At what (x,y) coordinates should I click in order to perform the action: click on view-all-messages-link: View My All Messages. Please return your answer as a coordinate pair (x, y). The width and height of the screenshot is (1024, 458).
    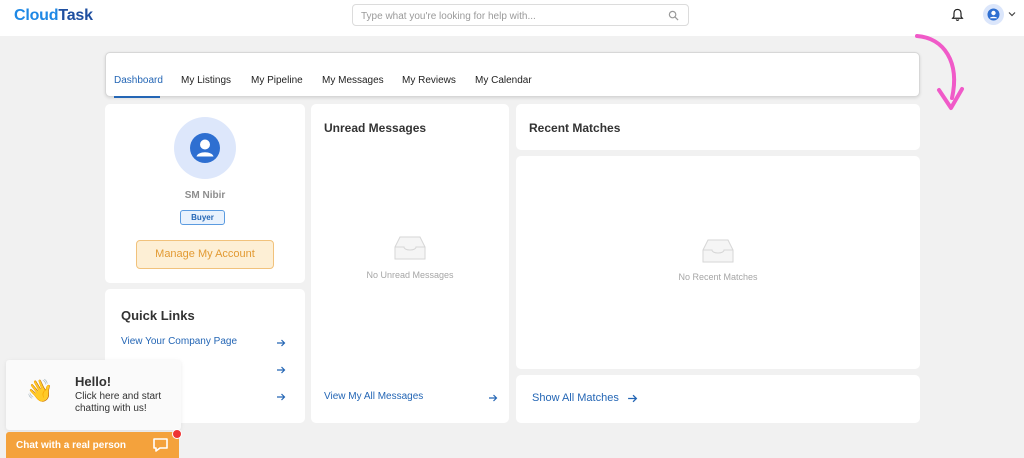
    Looking at the image, I should click on (411, 398).